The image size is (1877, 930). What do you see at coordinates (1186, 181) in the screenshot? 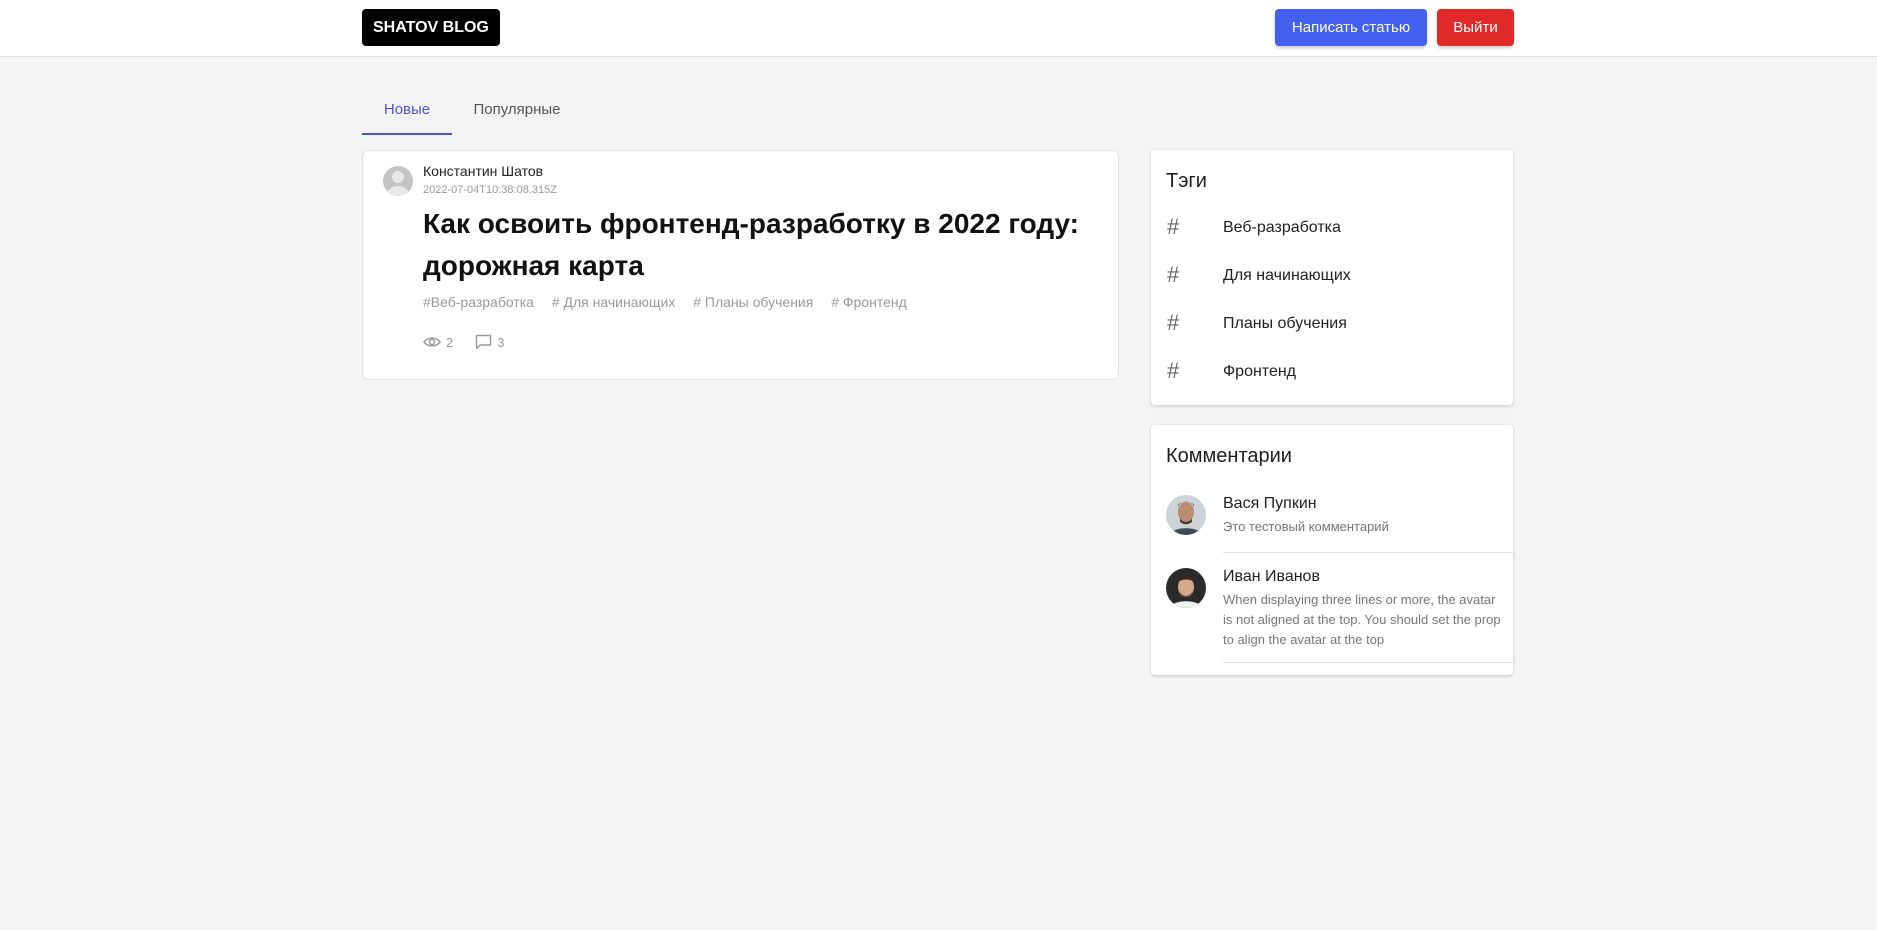
I see `tags-title: Тэги` at bounding box center [1186, 181].